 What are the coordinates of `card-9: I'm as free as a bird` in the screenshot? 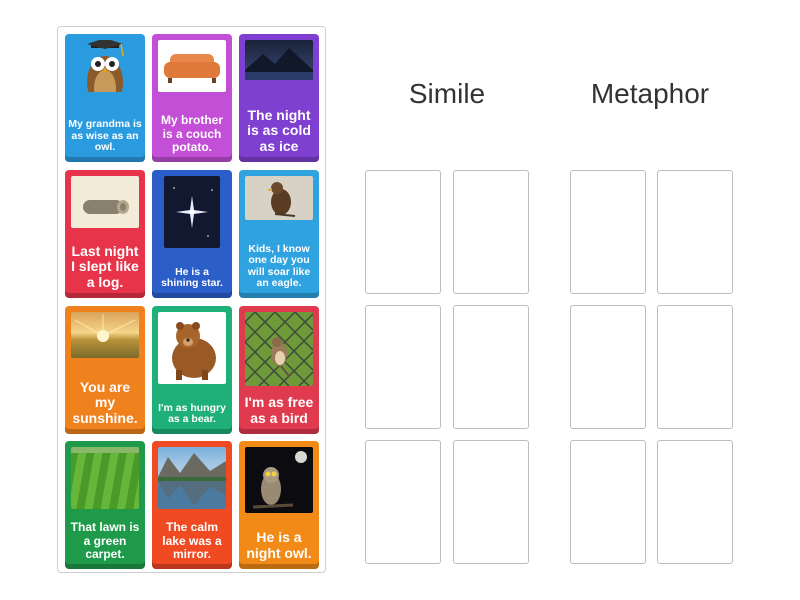 It's located at (279, 370).